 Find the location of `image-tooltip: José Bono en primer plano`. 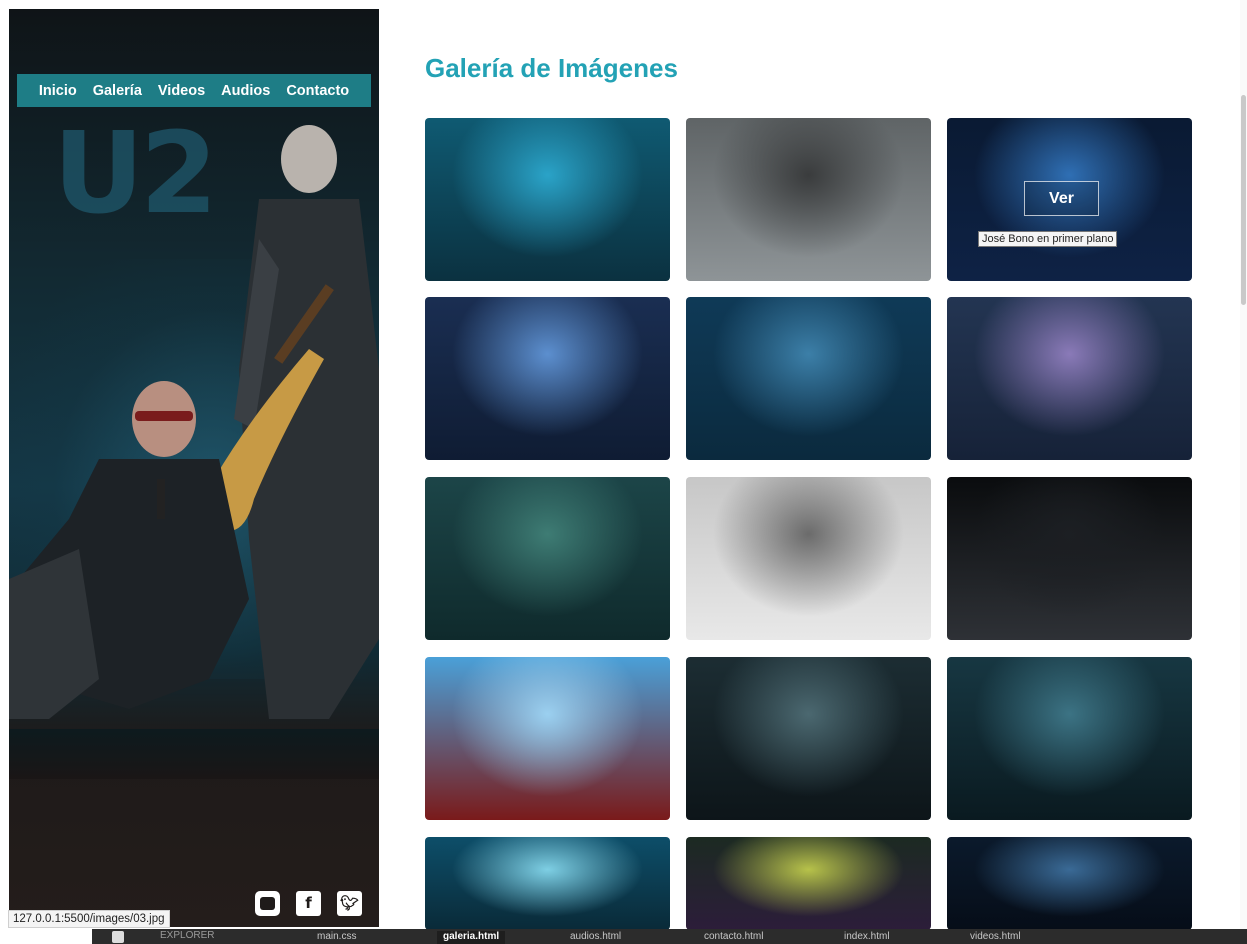

image-tooltip: José Bono en primer plano is located at coordinates (1048, 239).